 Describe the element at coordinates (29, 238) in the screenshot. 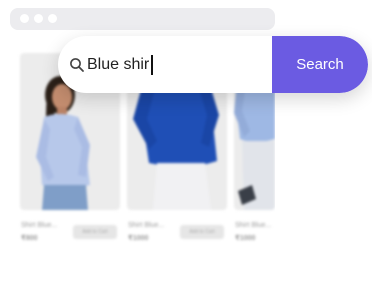

I see `product-price: ₹800` at that location.